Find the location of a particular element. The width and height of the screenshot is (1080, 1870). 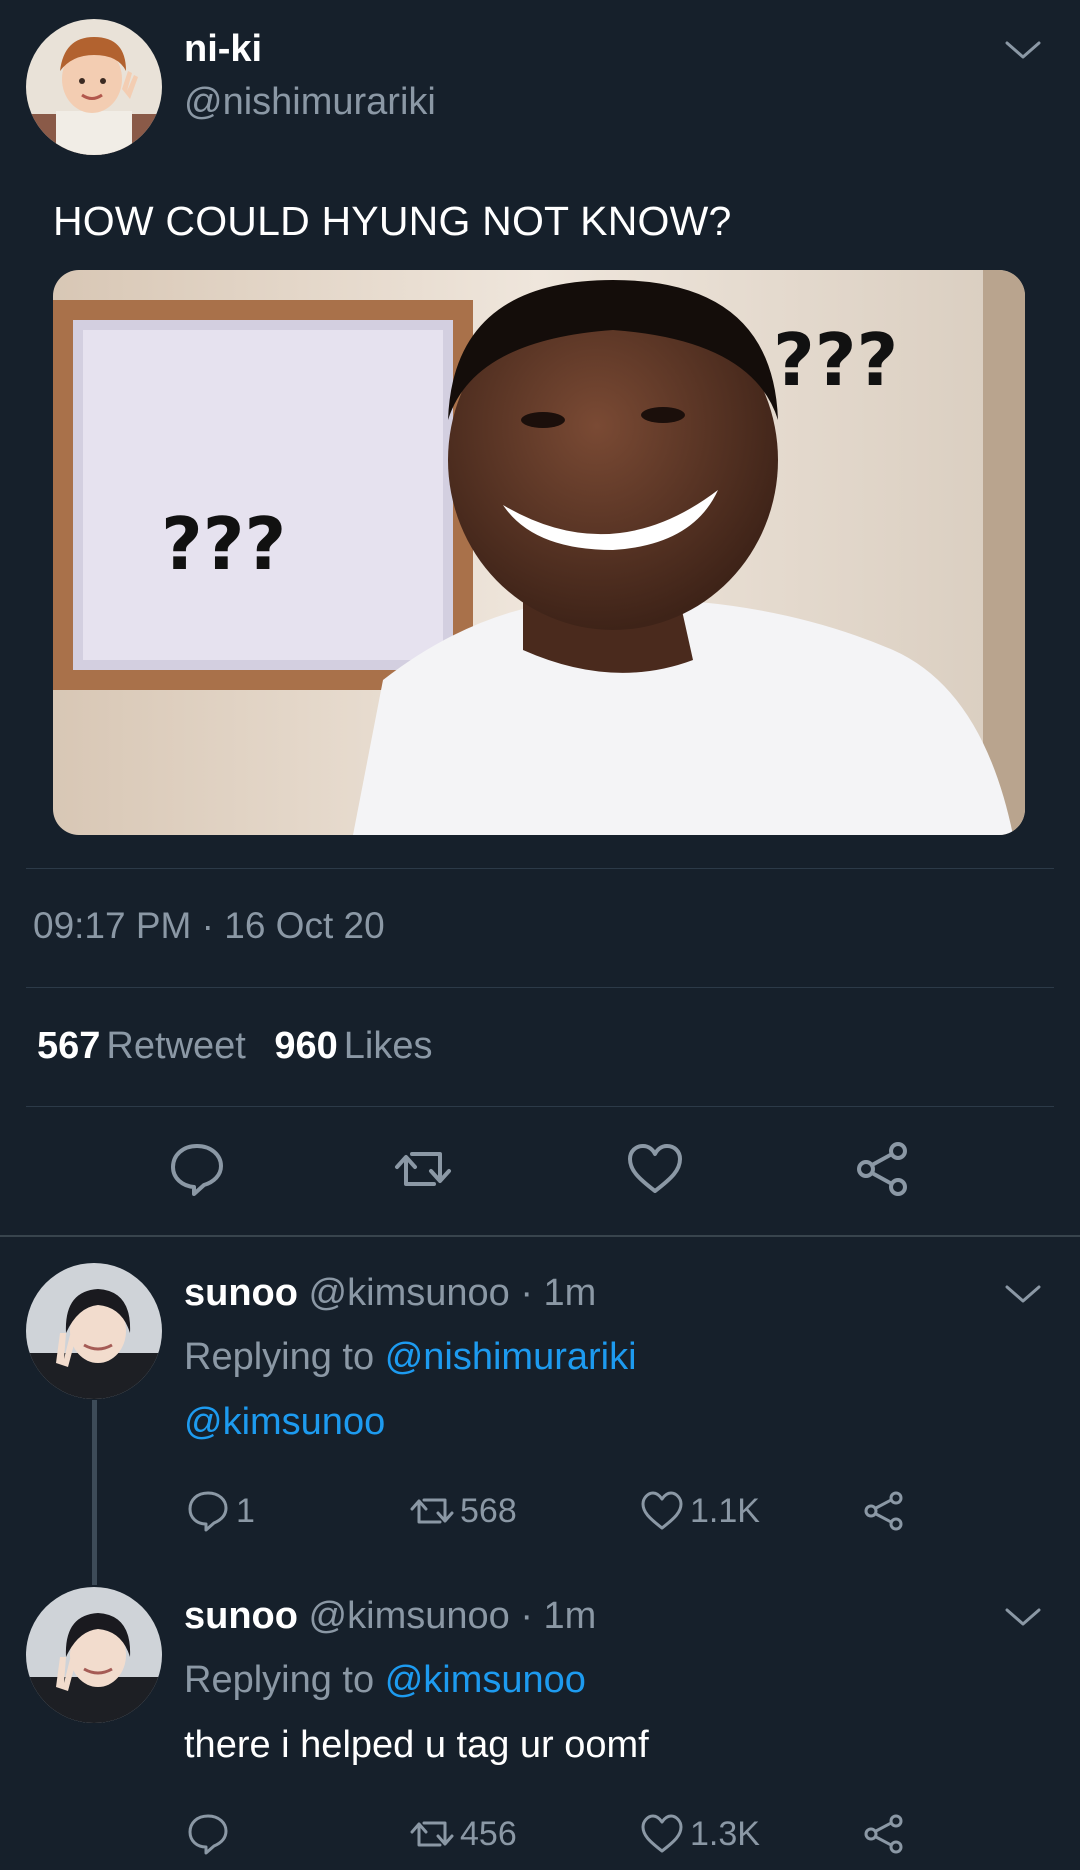

reply-1-like-button: 1.1K is located at coordinates (700, 1511).